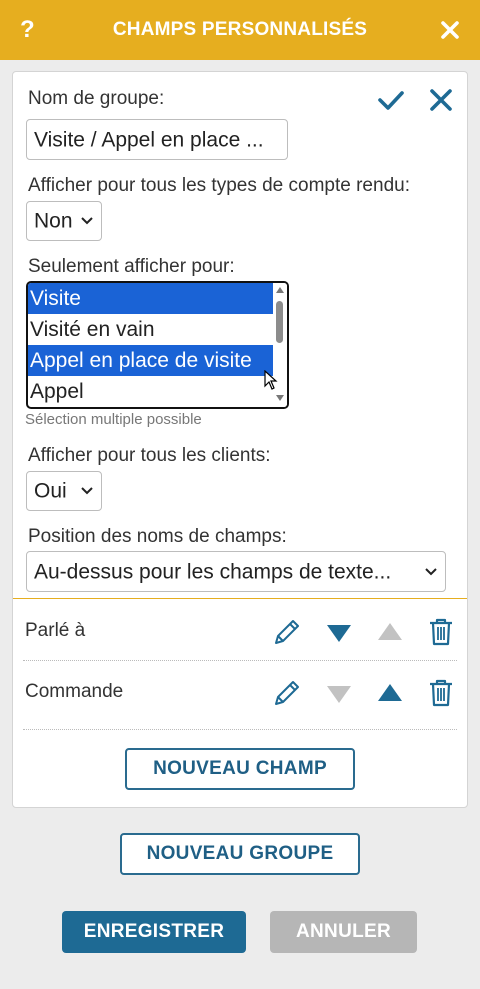 The image size is (480, 989). I want to click on save-button: ENREGISTRER, so click(154, 932).